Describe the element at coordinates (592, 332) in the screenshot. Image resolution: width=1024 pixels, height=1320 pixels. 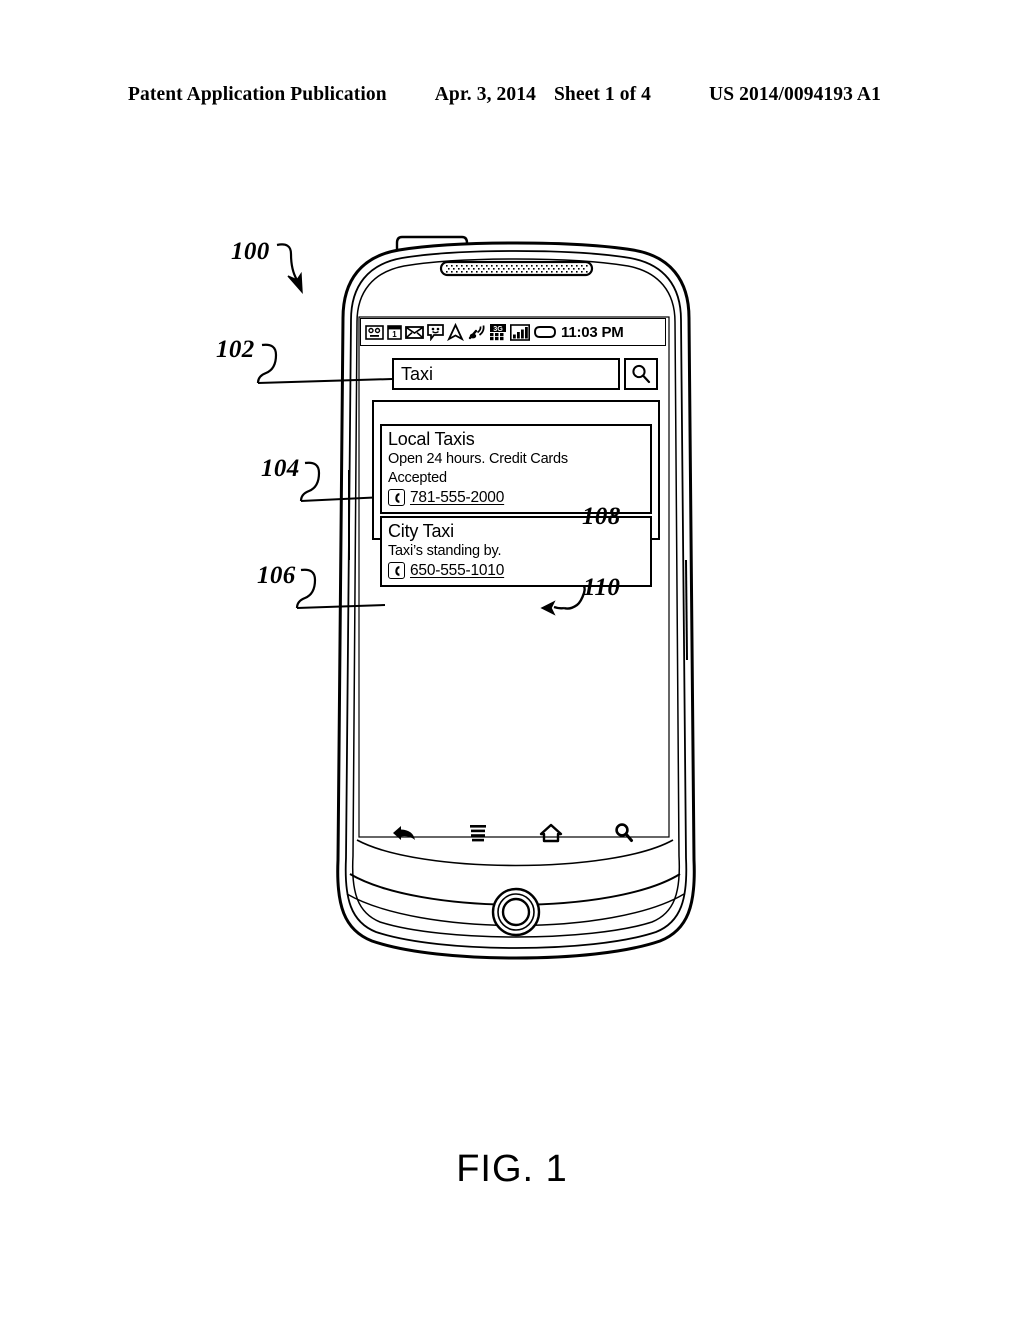
I see `status-bar-clock: 11:03 PM` at that location.